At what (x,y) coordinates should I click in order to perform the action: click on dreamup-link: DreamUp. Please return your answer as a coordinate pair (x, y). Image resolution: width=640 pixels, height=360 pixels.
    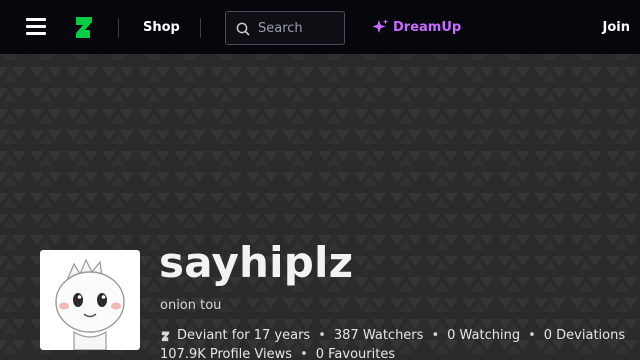
    Looking at the image, I should click on (416, 27).